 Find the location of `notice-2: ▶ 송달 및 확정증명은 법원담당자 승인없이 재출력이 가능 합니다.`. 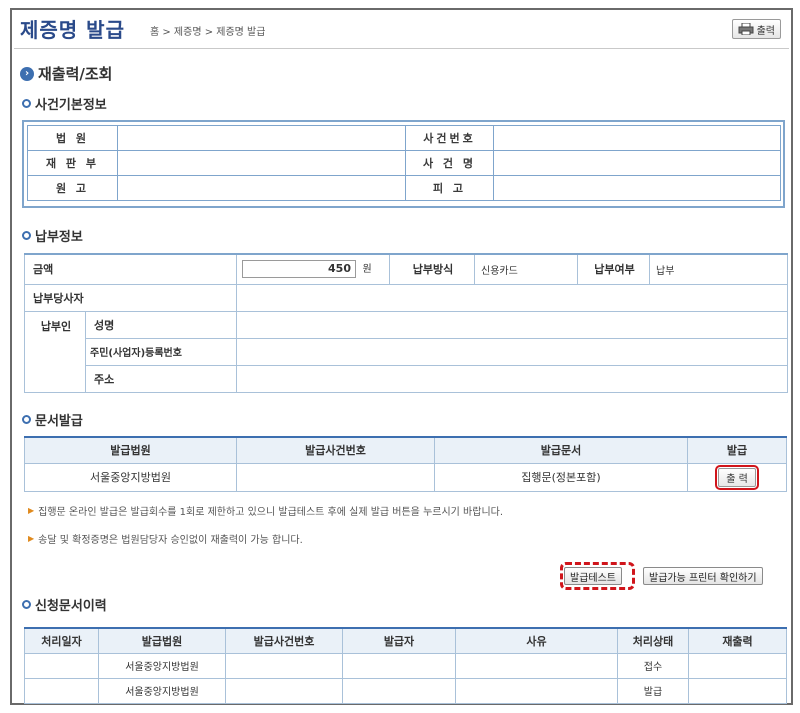

notice-2: ▶ 송달 및 확정증명은 법원담당자 승인없이 재출력이 가능 합니다. is located at coordinates (165, 538).